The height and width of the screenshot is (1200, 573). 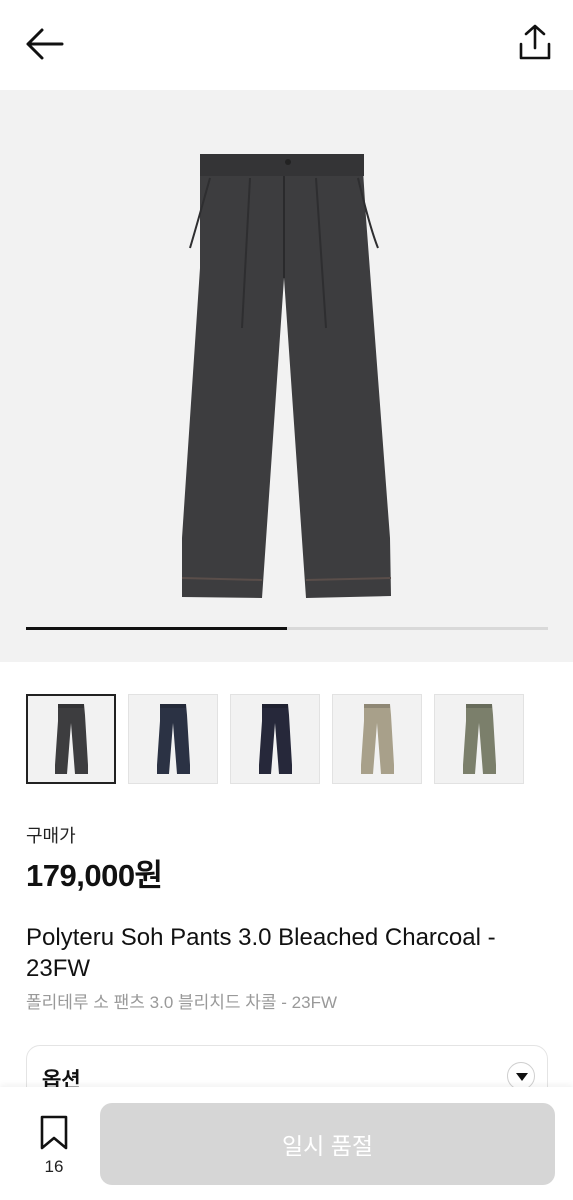 I want to click on chevron-down-circle-icon, so click(x=521, y=1076).